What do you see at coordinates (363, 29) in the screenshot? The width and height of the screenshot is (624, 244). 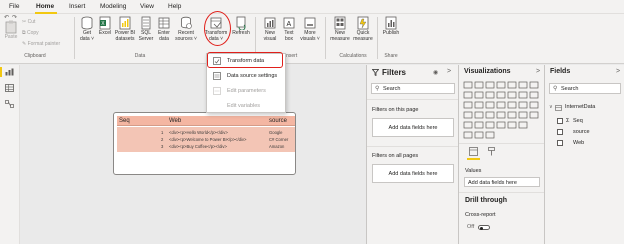 I see `quick-measure-button: Quick measure` at bounding box center [363, 29].